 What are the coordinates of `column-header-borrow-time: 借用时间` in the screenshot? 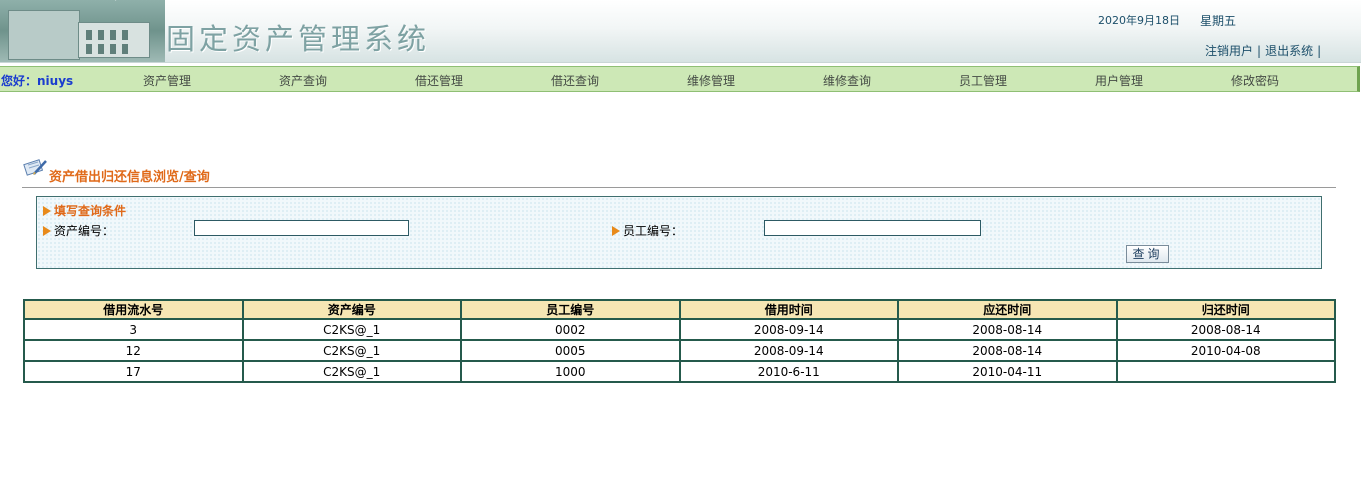 It's located at (788, 309).